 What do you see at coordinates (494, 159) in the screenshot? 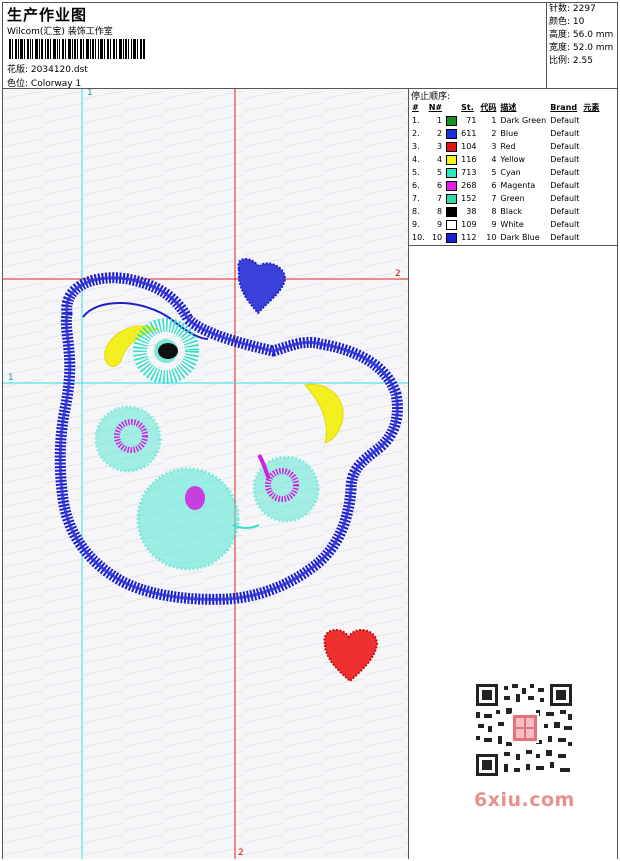
I see `row-code: 4` at bounding box center [494, 159].